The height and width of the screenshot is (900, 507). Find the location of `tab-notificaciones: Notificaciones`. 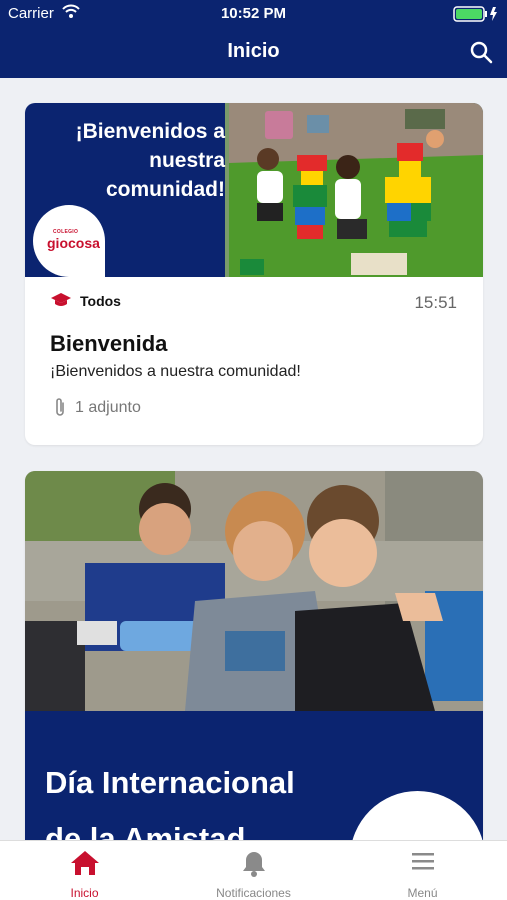

tab-notificaciones: Notificaciones is located at coordinates (253, 870).